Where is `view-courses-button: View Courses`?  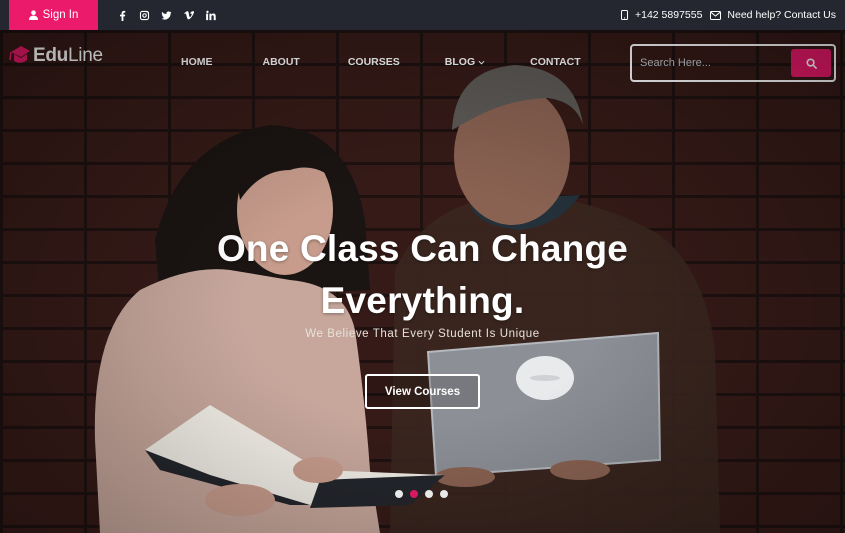
view-courses-button: View Courses is located at coordinates (422, 391).